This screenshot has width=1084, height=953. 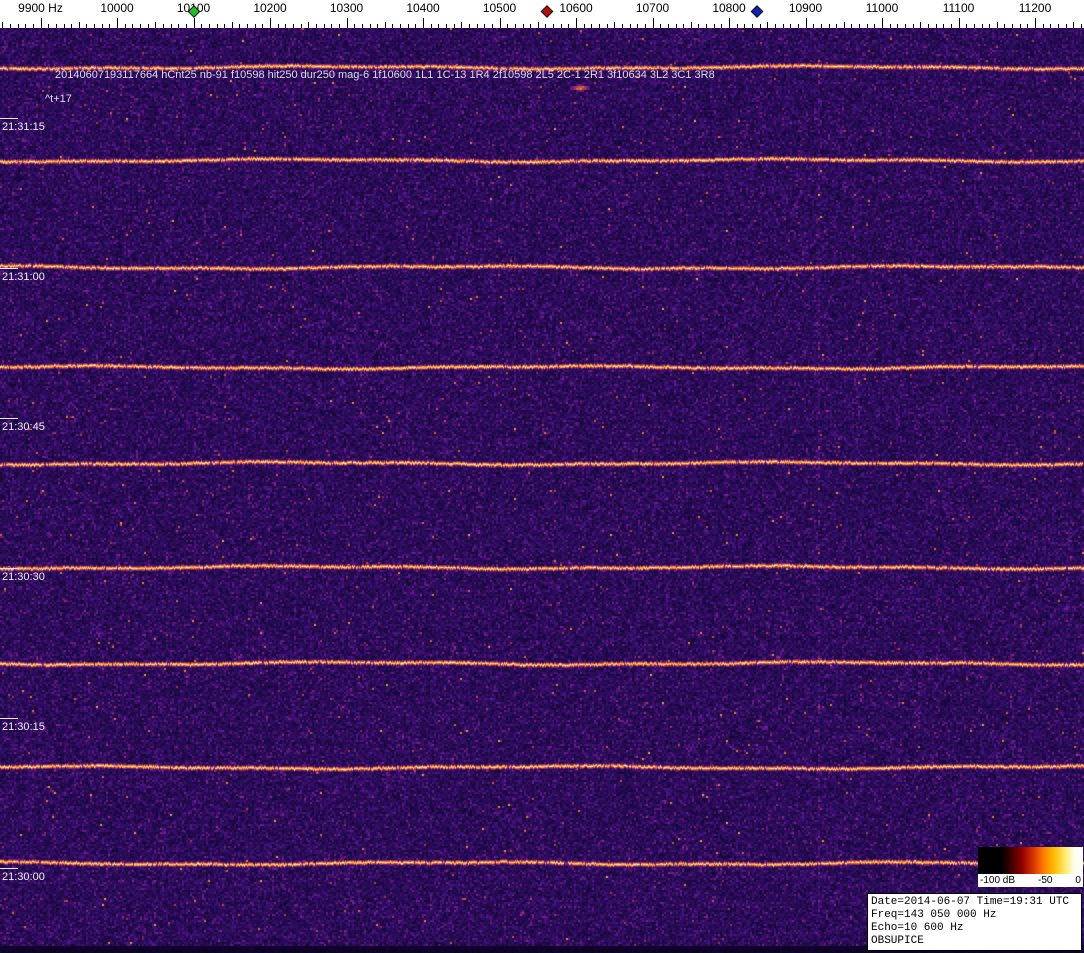 I want to click on ruler-label: 10300, so click(x=346, y=8).